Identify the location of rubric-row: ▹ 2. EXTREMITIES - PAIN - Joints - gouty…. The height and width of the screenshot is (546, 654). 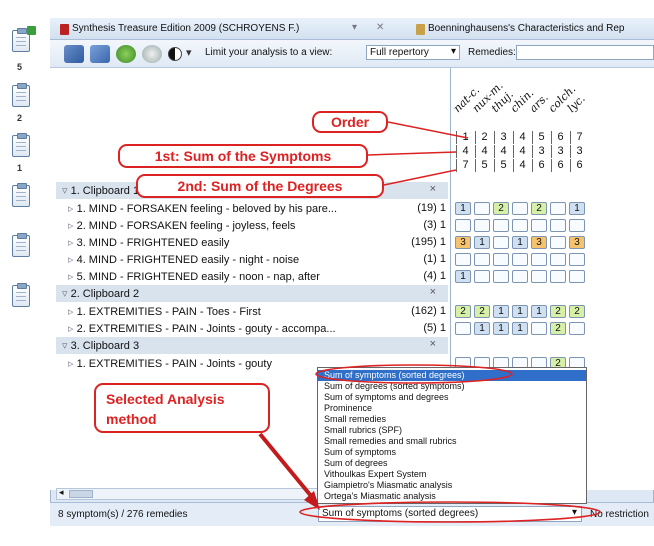
(253, 328).